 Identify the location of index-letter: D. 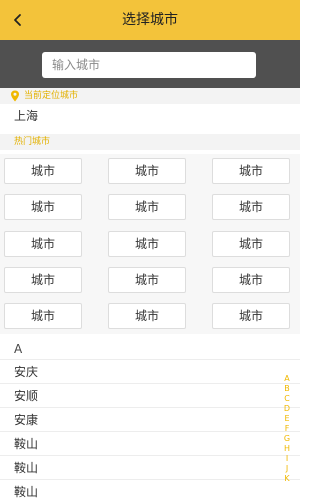
(287, 409).